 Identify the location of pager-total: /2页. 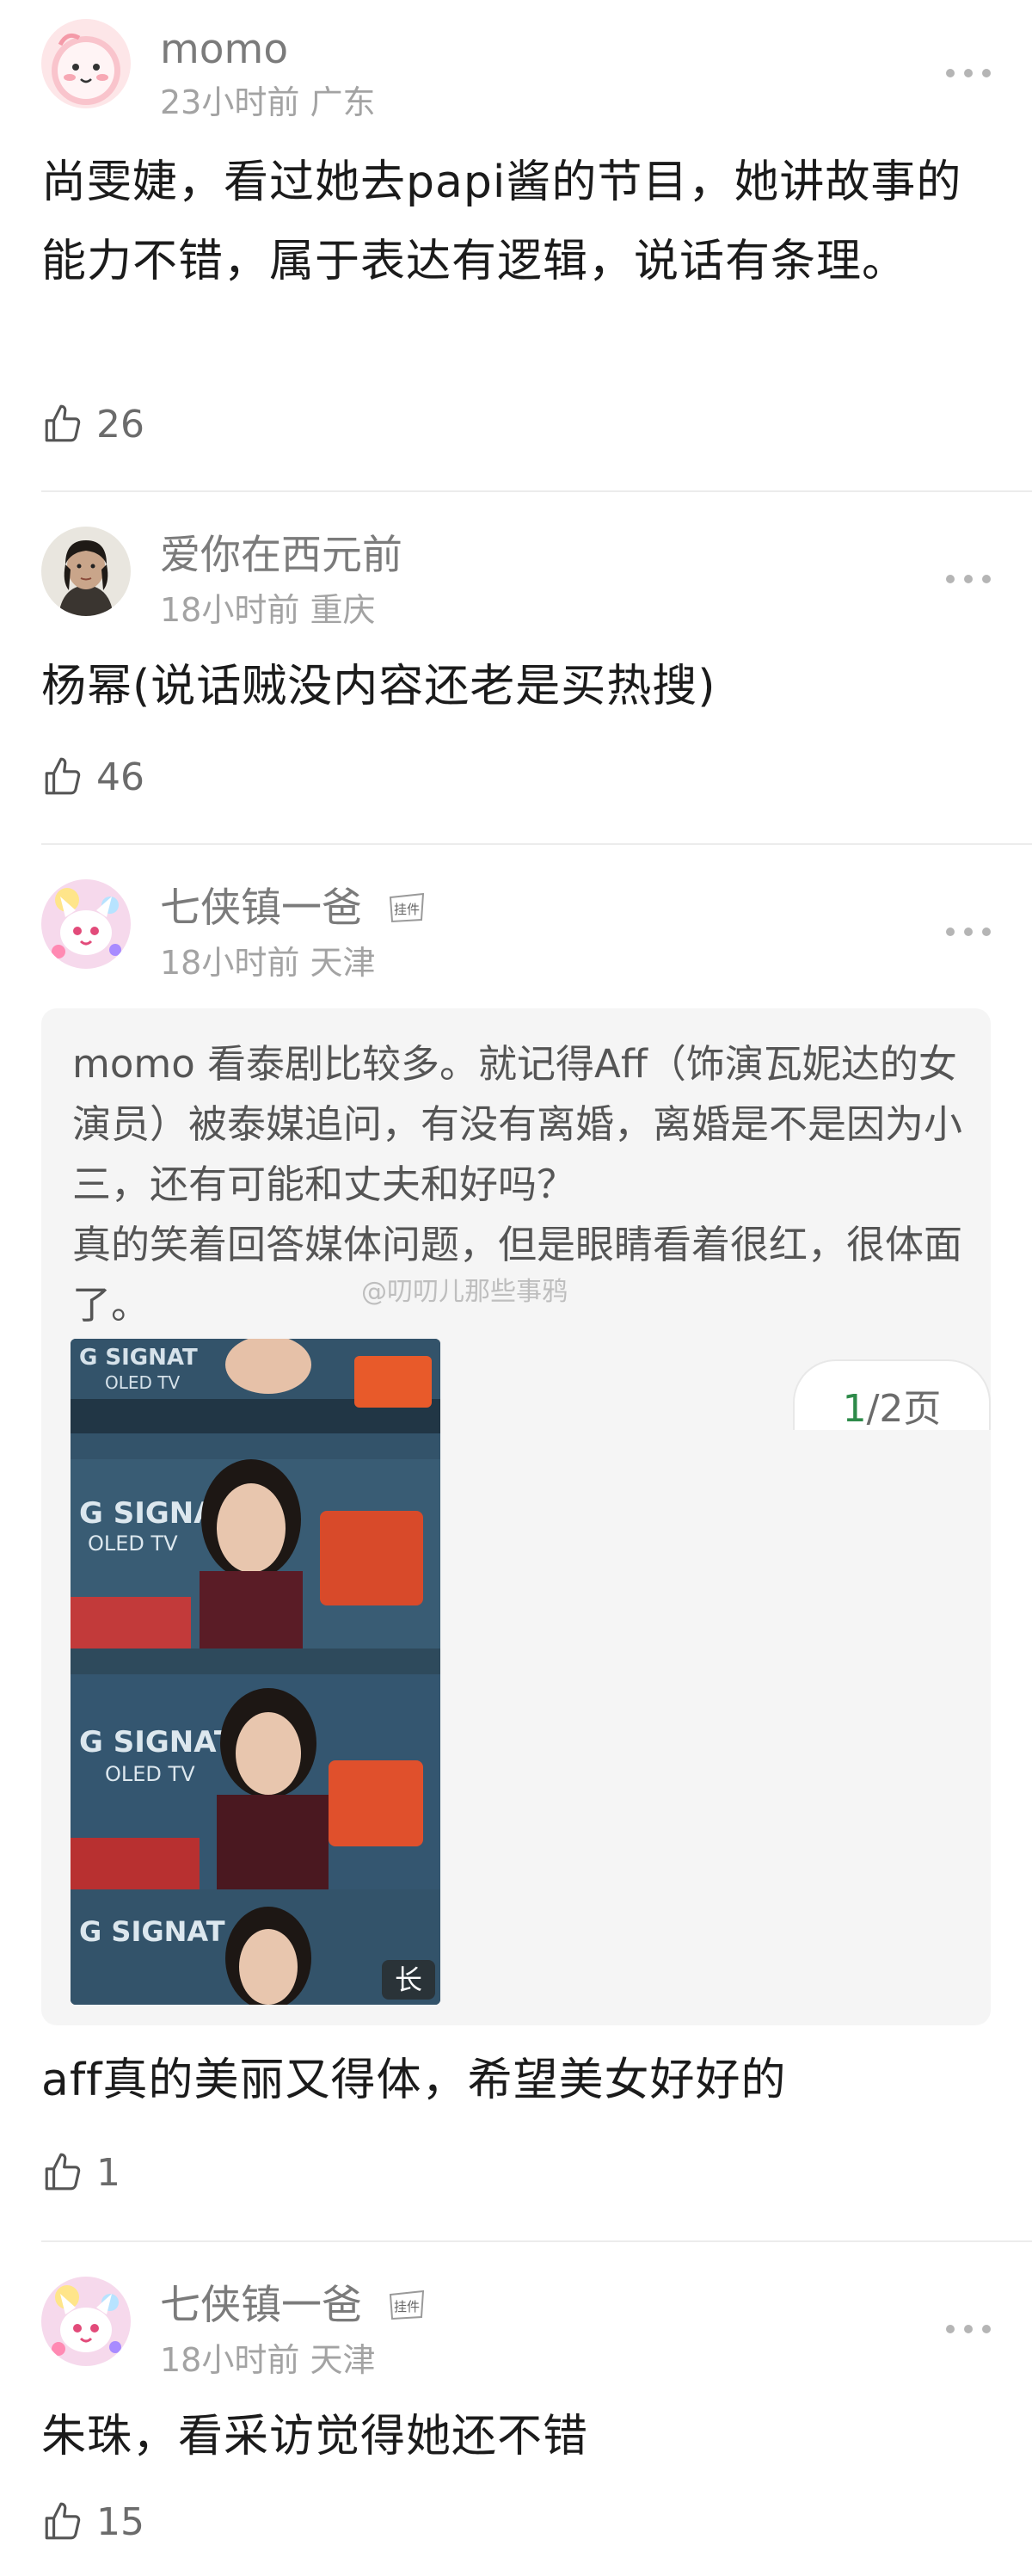
(904, 1409).